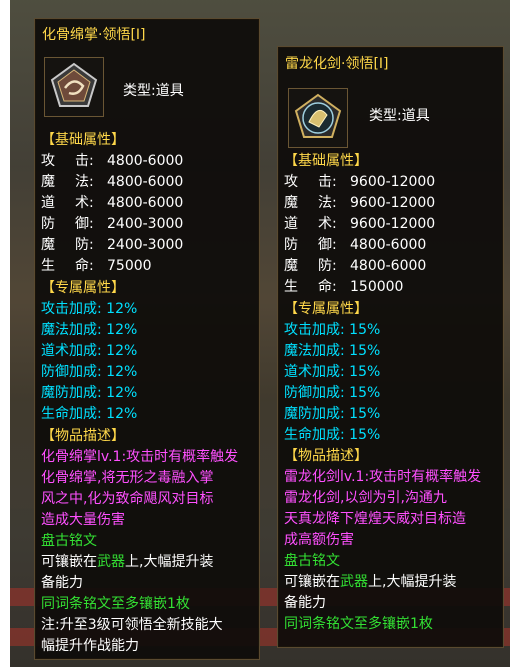 The image size is (515, 667). I want to click on base-stat-row: 道 术: 9600-12000, so click(359, 224).